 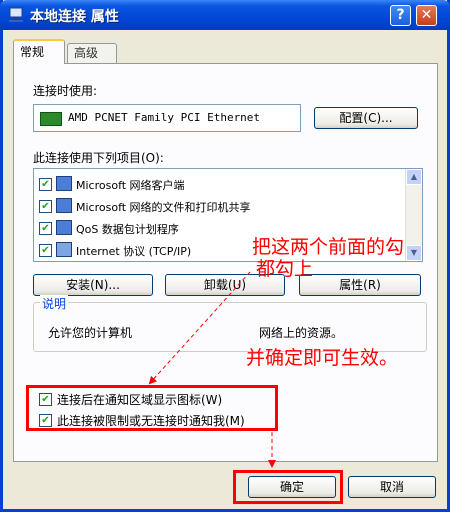 I want to click on arrow-to-options, so click(x=199, y=328).